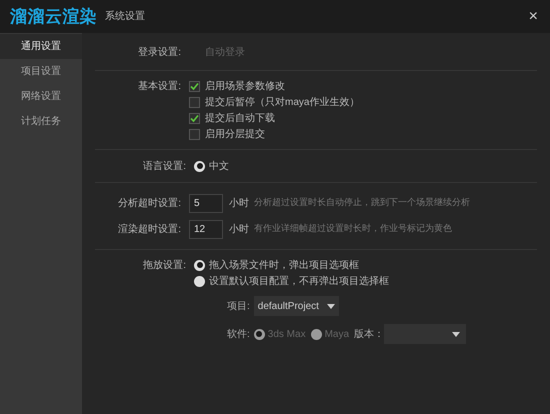  What do you see at coordinates (337, 335) in the screenshot?
I see `radio-label: Maya` at bounding box center [337, 335].